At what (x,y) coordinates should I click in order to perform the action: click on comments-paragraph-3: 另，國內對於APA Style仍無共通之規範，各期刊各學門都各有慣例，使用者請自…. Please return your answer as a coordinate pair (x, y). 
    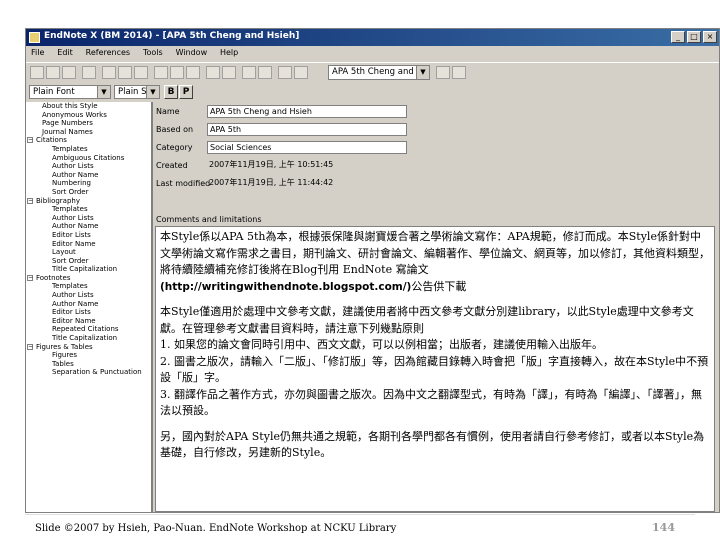
    Looking at the image, I should click on (432, 444).